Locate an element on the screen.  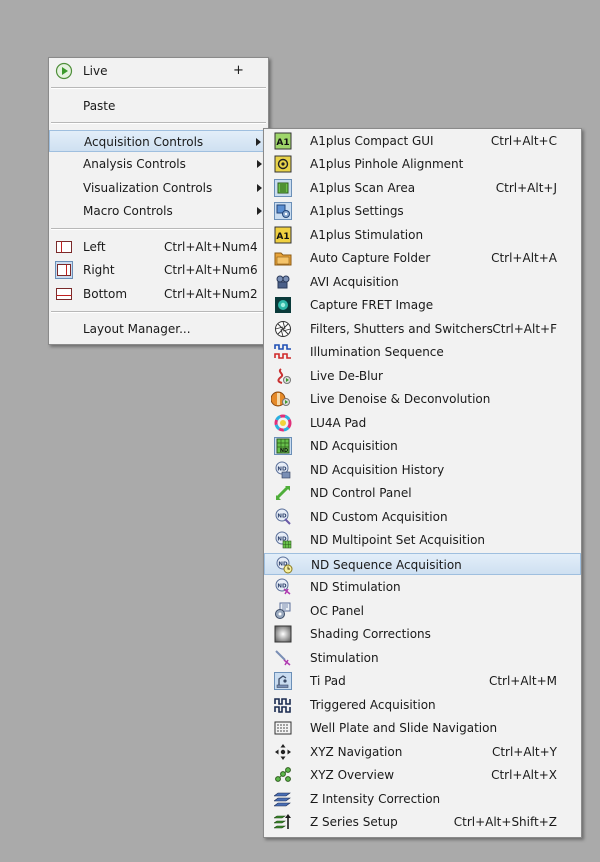
submenu-item-live-de-blur: Live De-Blur is located at coordinates (422, 376).